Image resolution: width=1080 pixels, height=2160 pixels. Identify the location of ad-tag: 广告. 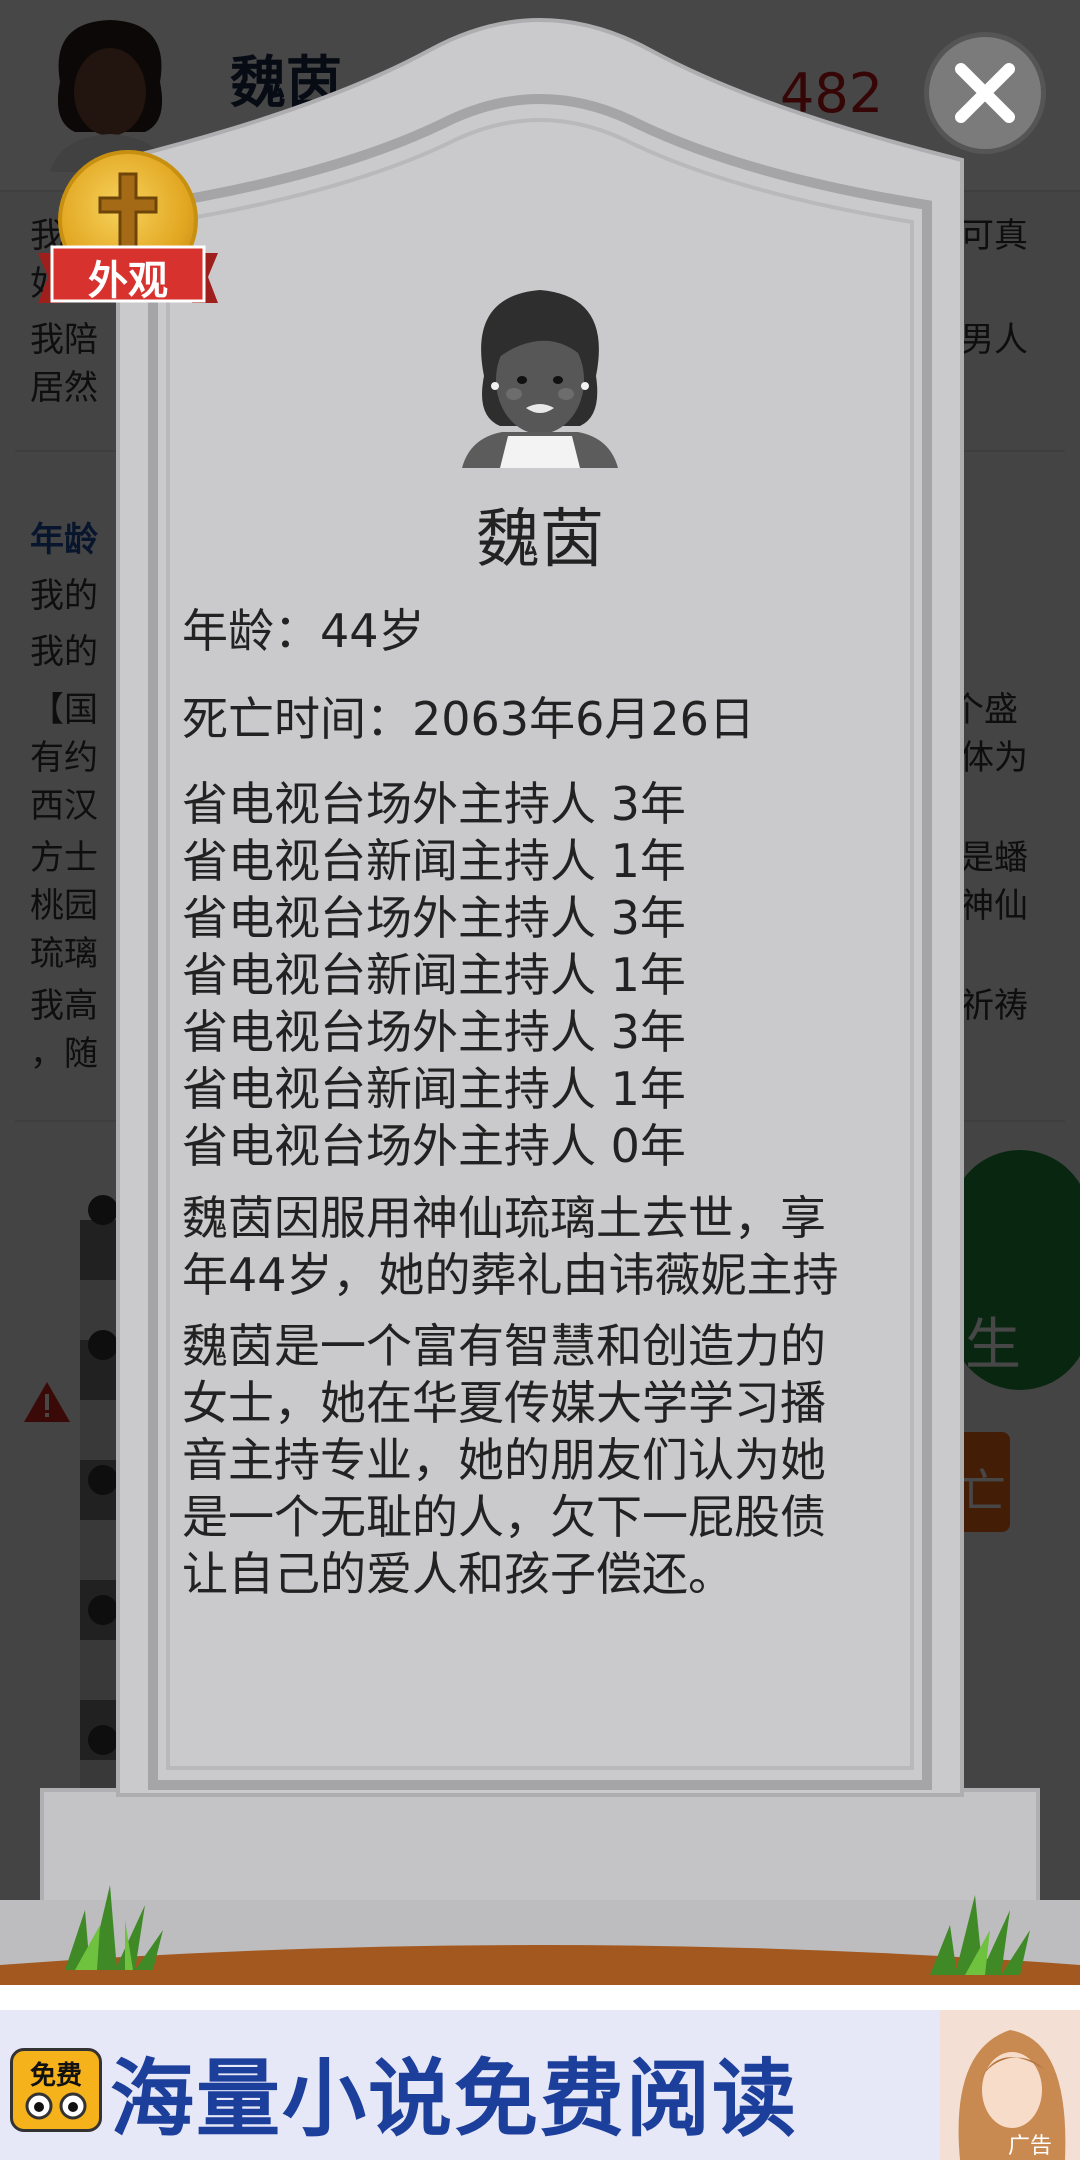
(1030, 2146).